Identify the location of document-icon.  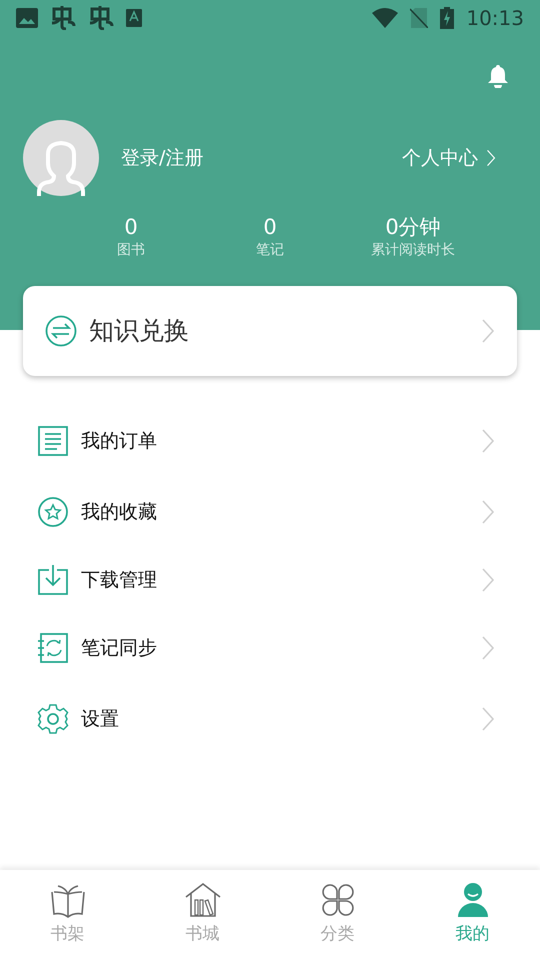
(53, 441).